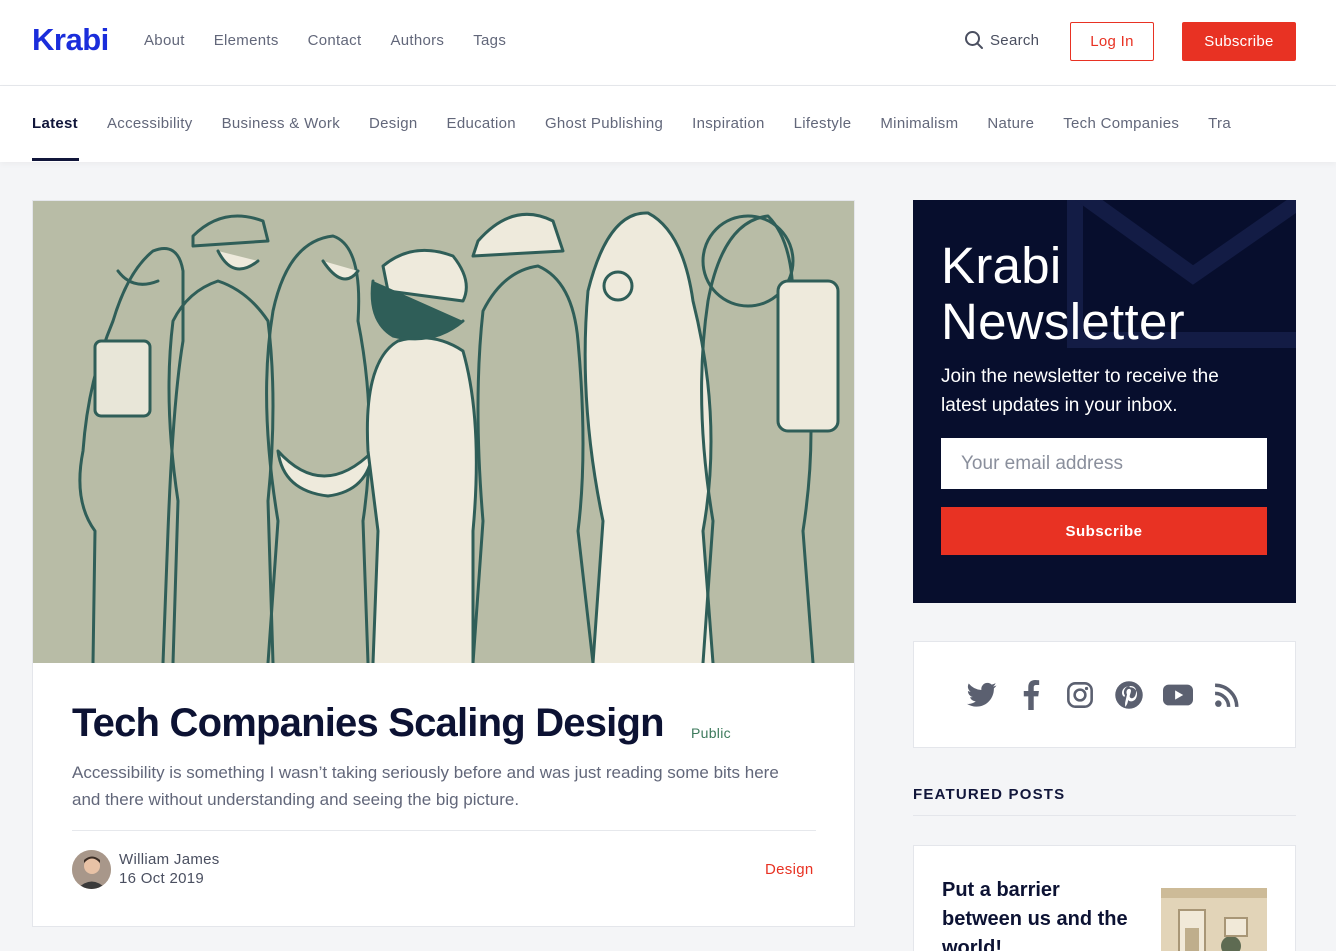  I want to click on search-button: Search, so click(1001, 40).